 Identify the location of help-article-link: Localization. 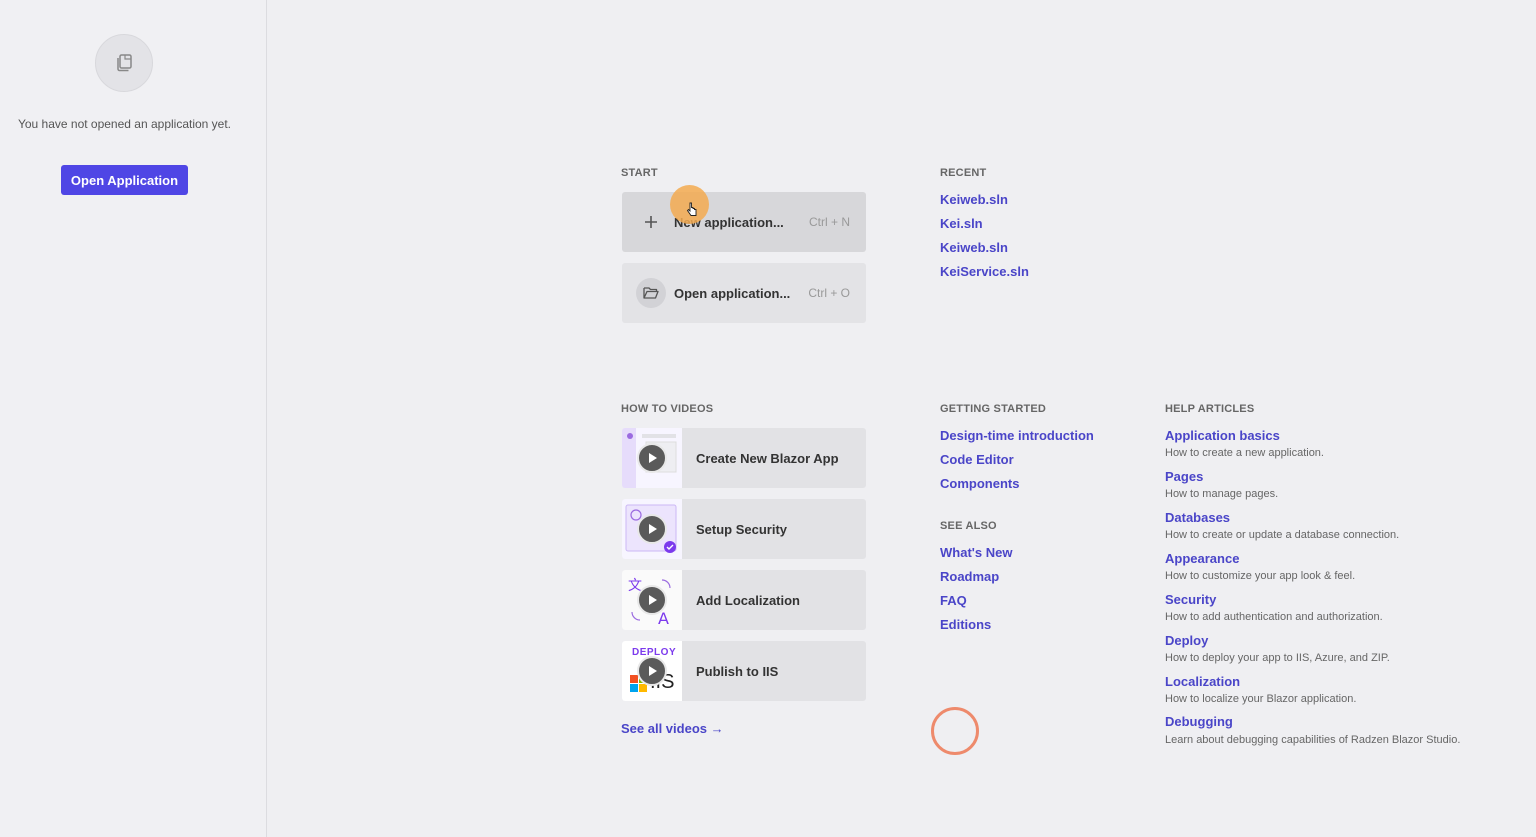
(1202, 681).